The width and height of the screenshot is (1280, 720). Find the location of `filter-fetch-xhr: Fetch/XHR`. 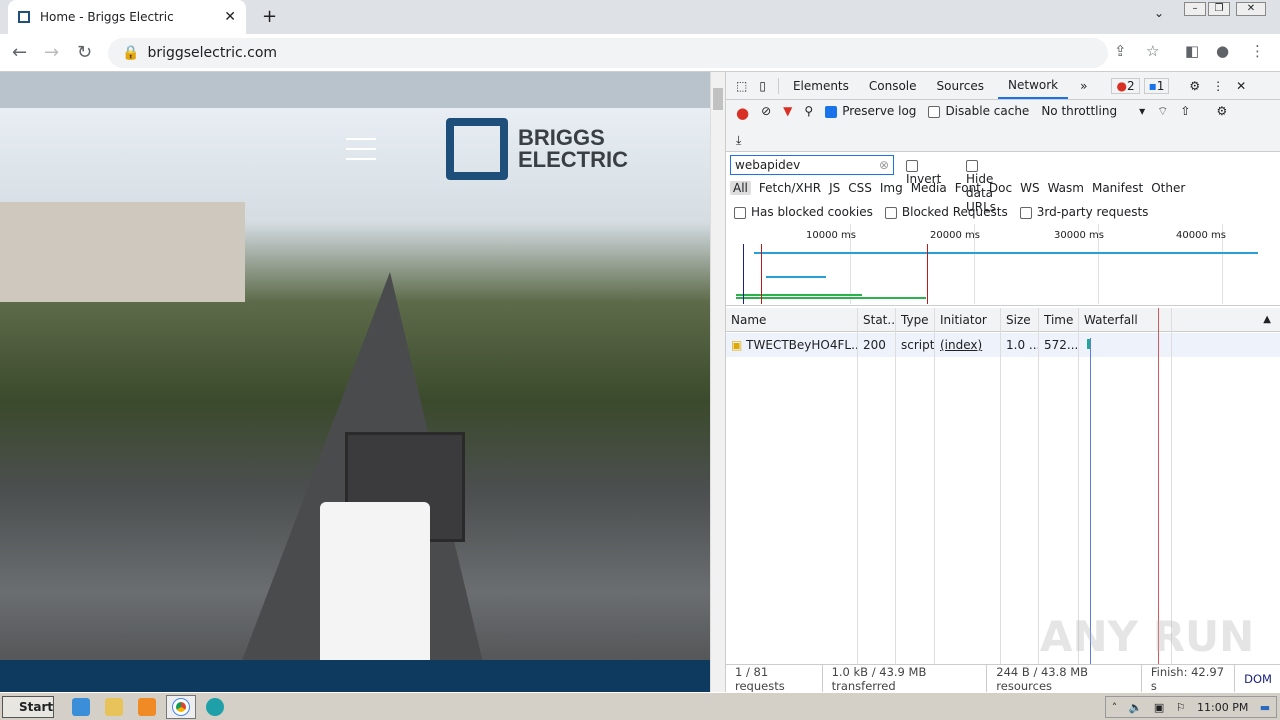

filter-fetch-xhr: Fetch/XHR is located at coordinates (790, 188).